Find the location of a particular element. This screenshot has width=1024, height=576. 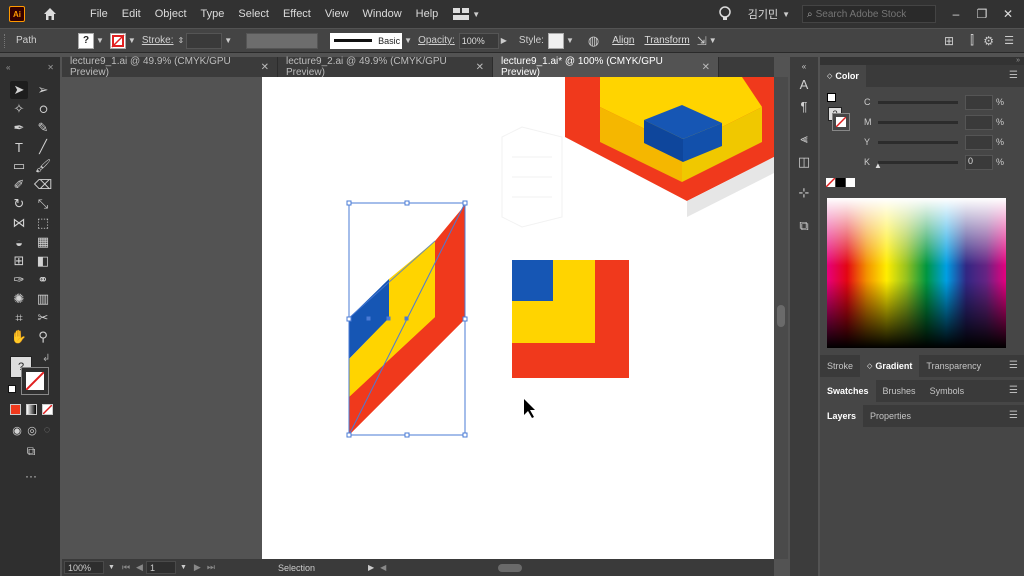

draw-inside-icon: ◌ is located at coordinates (47, 430).